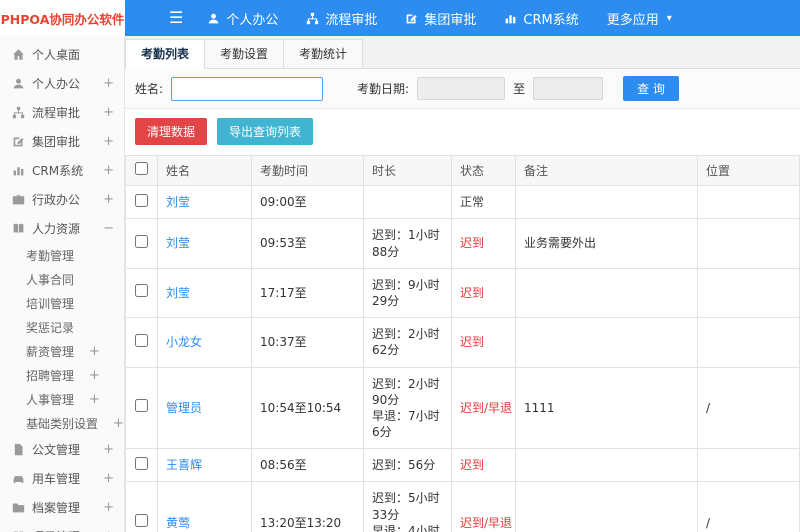 The image size is (800, 532). What do you see at coordinates (62, 478) in the screenshot?
I see `sidebar-item: 用车管理 +` at bounding box center [62, 478].